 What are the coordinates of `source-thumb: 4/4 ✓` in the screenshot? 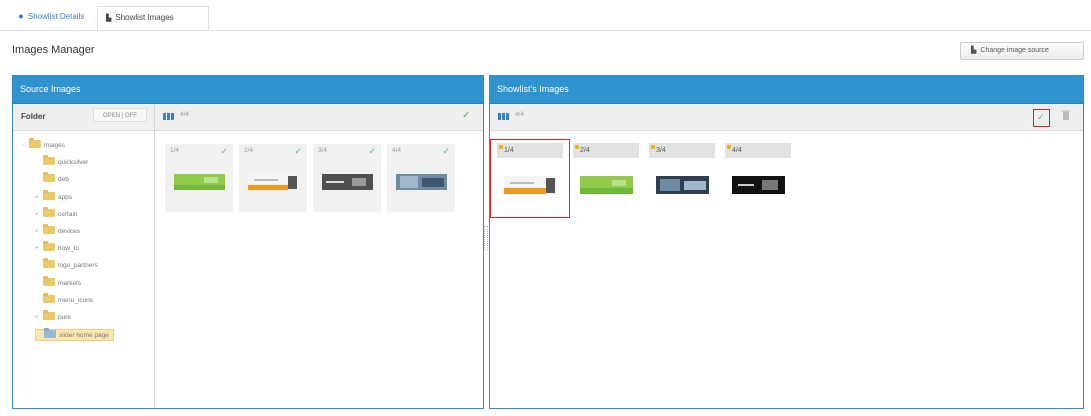 It's located at (421, 178).